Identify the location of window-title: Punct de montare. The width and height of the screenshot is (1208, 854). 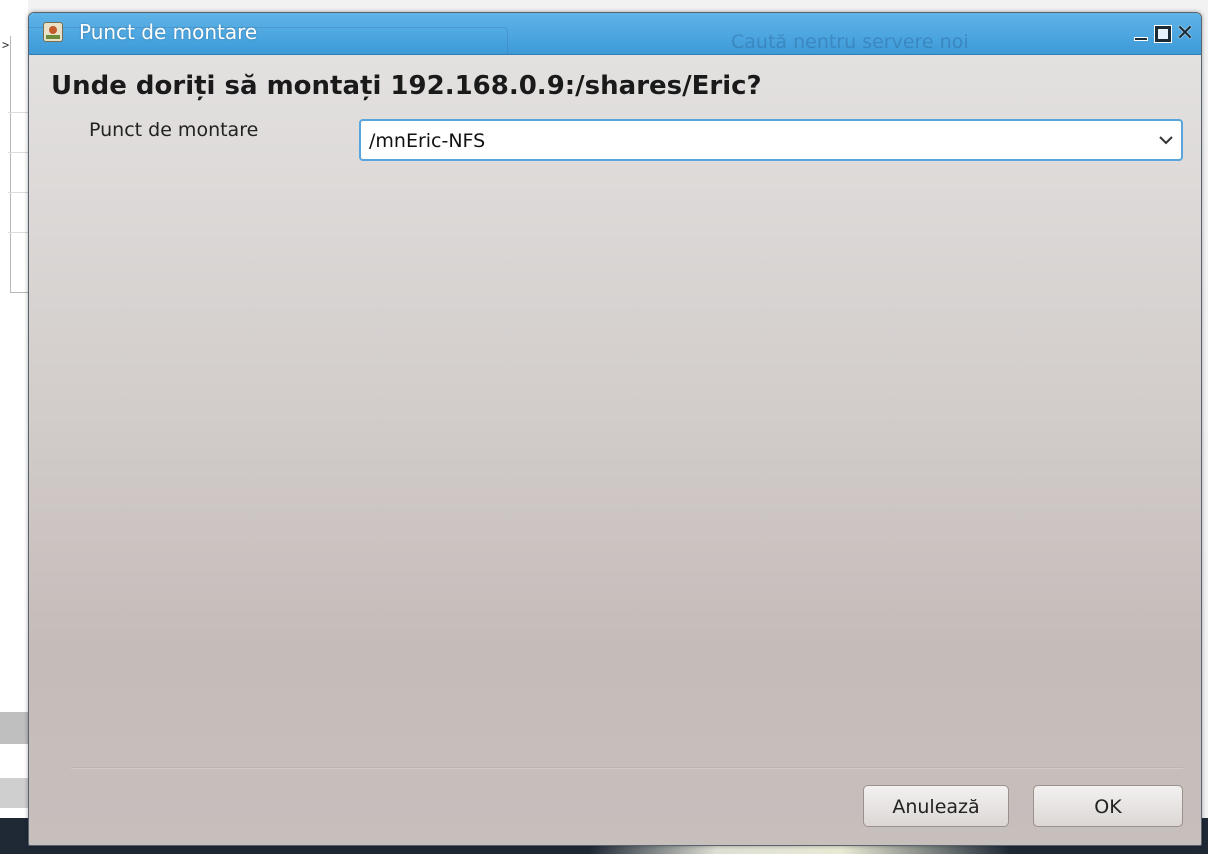
(168, 32).